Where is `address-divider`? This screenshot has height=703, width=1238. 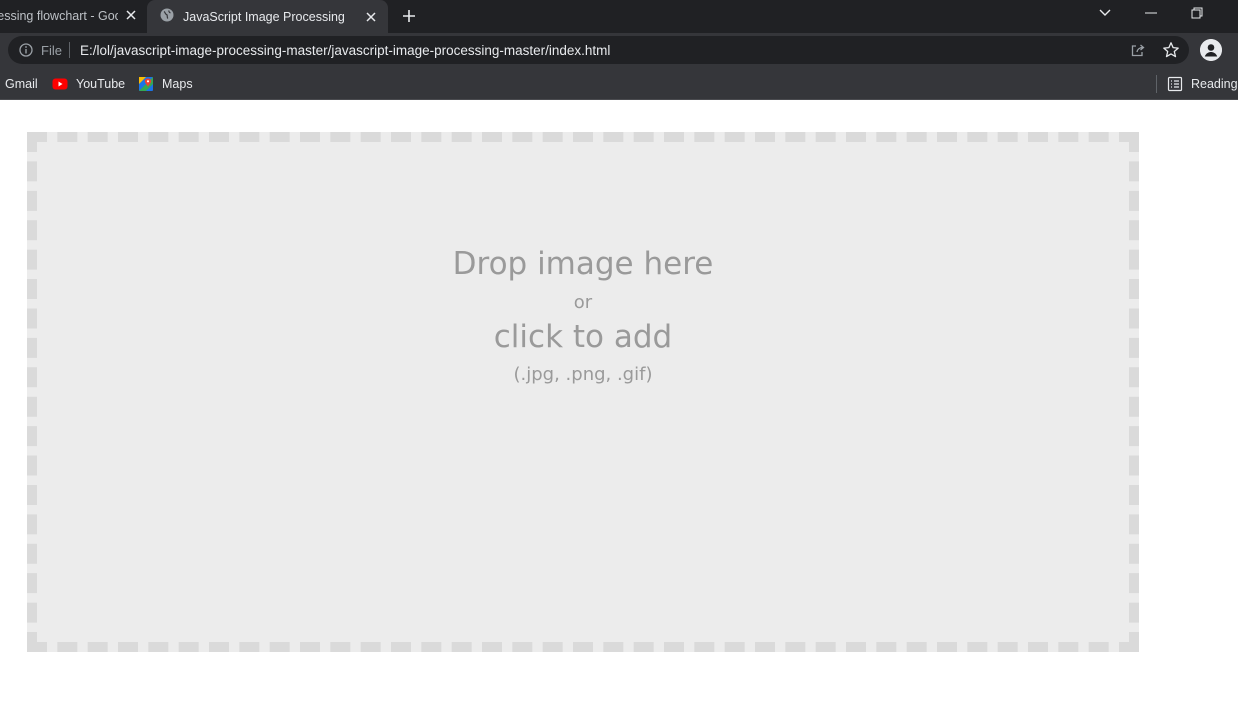 address-divider is located at coordinates (69, 50).